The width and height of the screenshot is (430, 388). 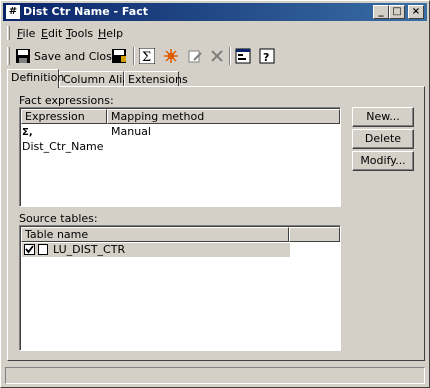 I want to click on save-and-close-button: Save and Close, so click(x=67, y=56).